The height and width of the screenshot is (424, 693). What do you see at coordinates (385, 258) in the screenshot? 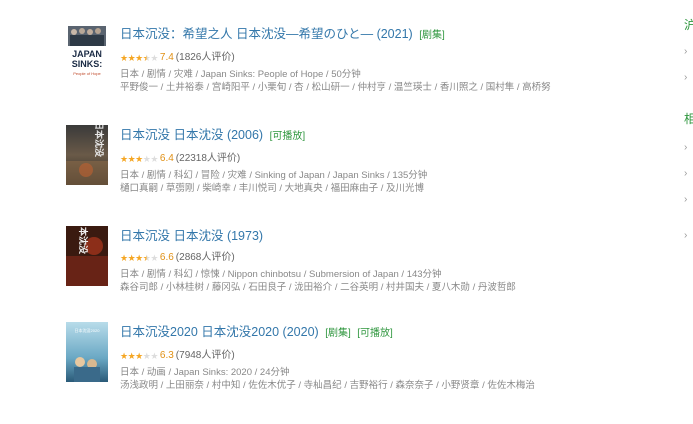
I see `rating: ★ ★ ★ ★ ★ 6.6 (2868人评价)` at bounding box center [385, 258].